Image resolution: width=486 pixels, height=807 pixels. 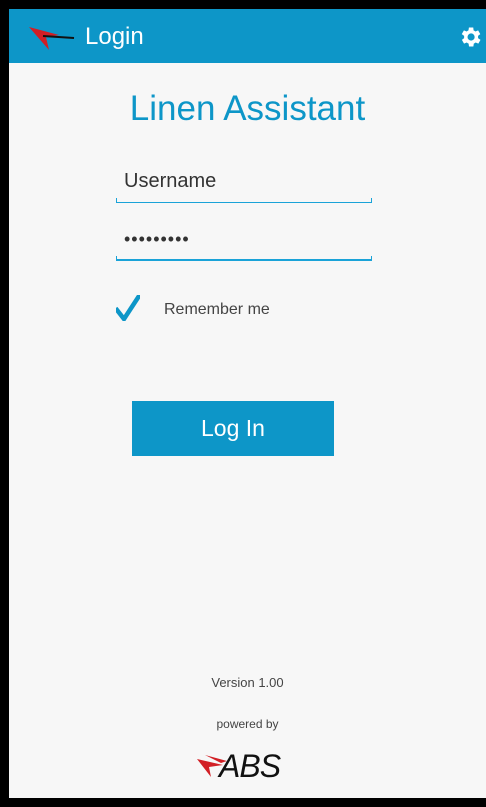 I want to click on password-field-wrapper, so click(x=244, y=241).